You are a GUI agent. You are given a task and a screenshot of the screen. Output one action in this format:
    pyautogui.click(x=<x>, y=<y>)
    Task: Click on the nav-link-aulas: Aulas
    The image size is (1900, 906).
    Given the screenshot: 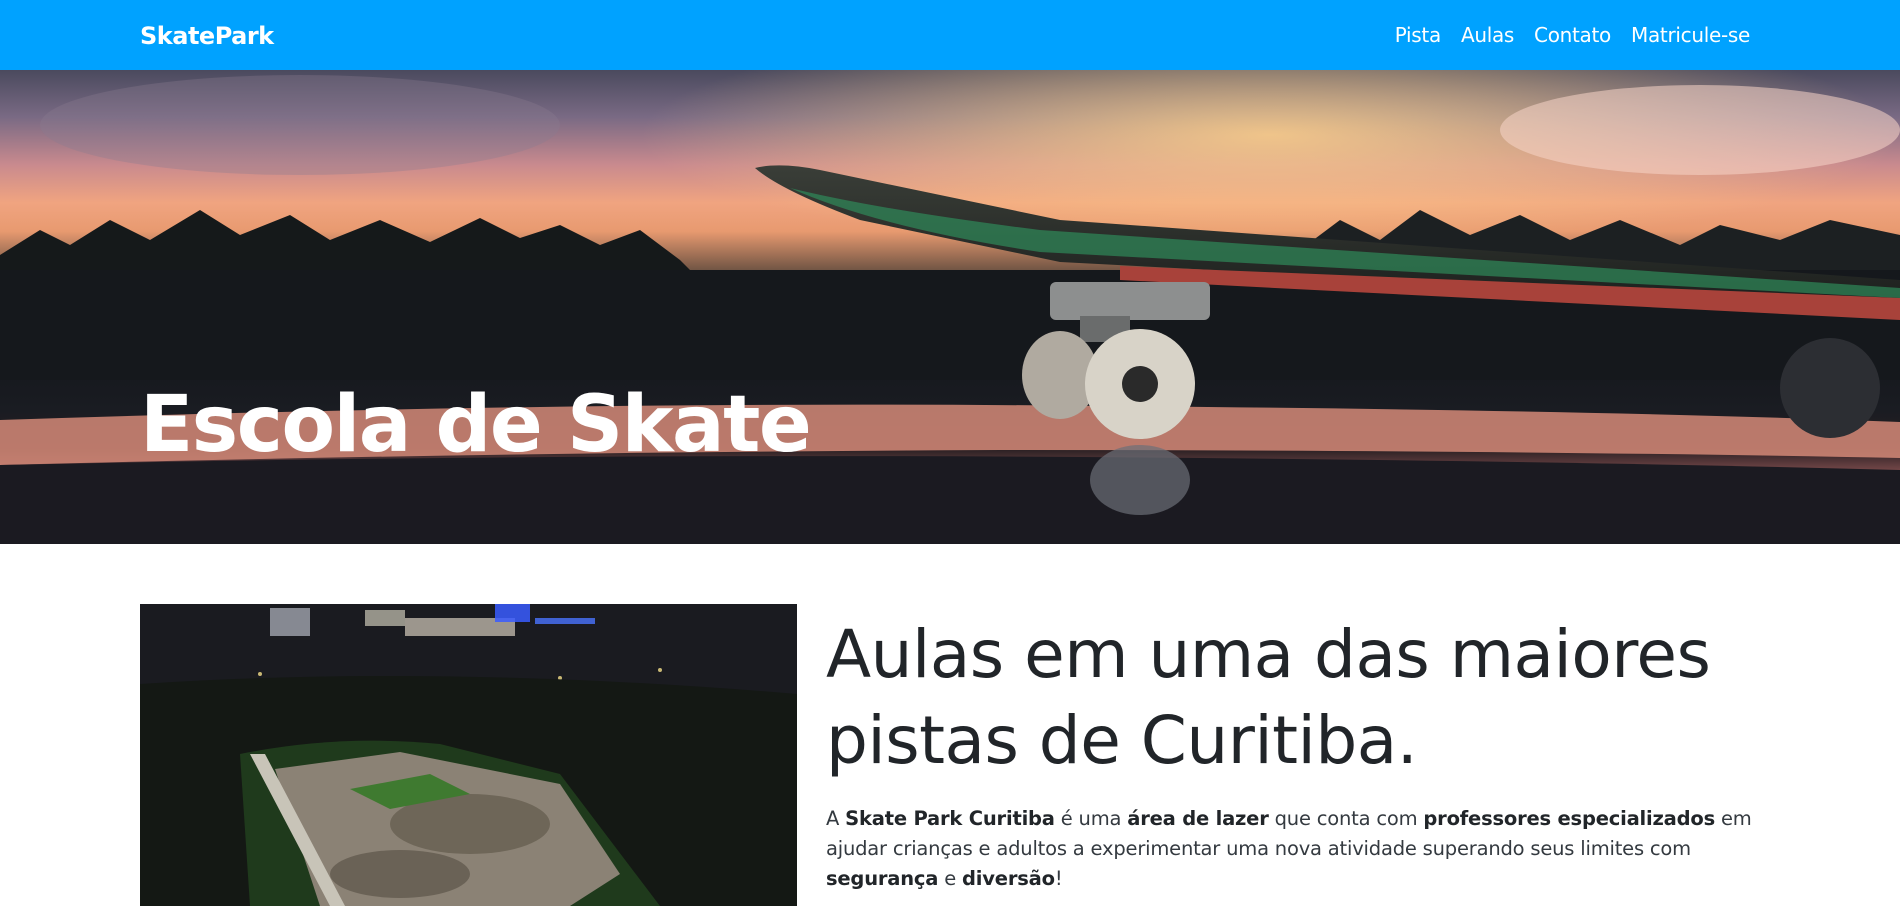 What is the action you would take?
    pyautogui.click(x=1487, y=35)
    